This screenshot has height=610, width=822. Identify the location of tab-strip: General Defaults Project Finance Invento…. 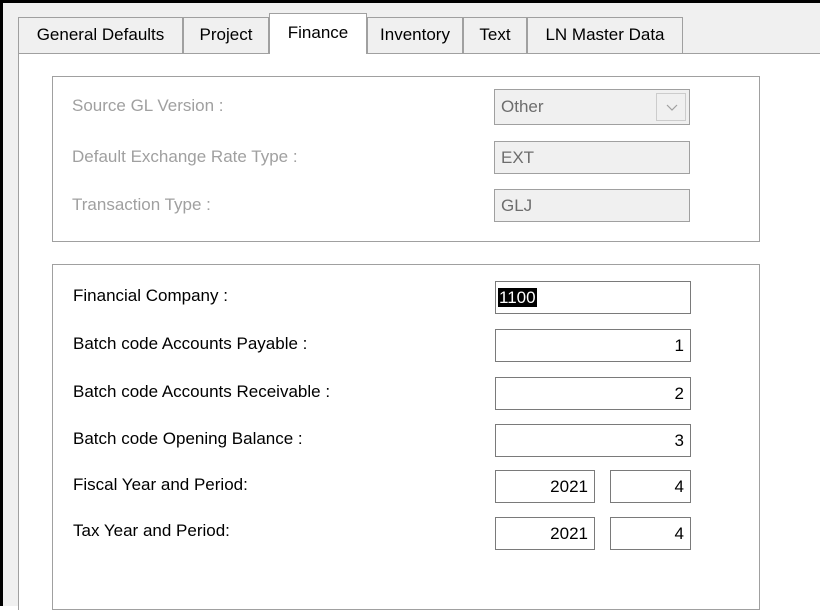
(418, 33).